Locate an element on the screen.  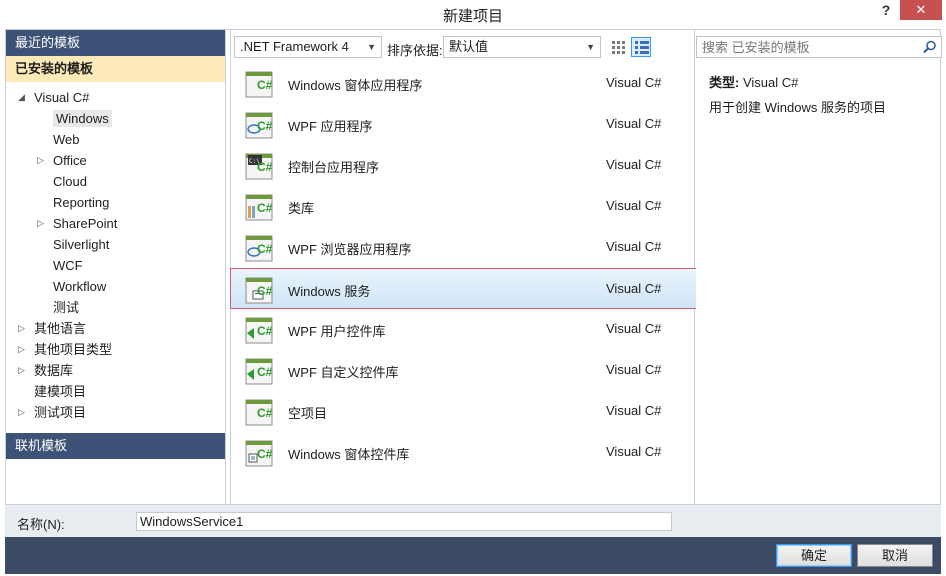
search-box is located at coordinates (819, 47).